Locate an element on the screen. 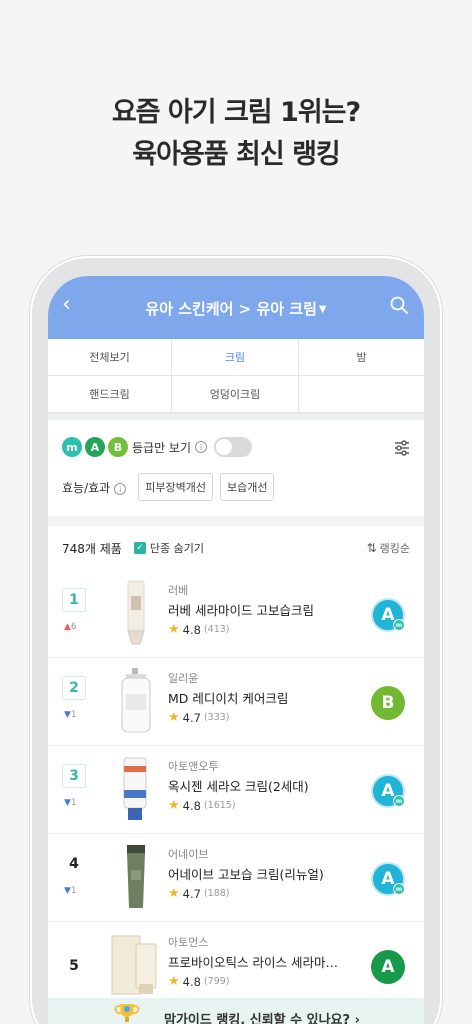  review-count: (188) is located at coordinates (216, 893).